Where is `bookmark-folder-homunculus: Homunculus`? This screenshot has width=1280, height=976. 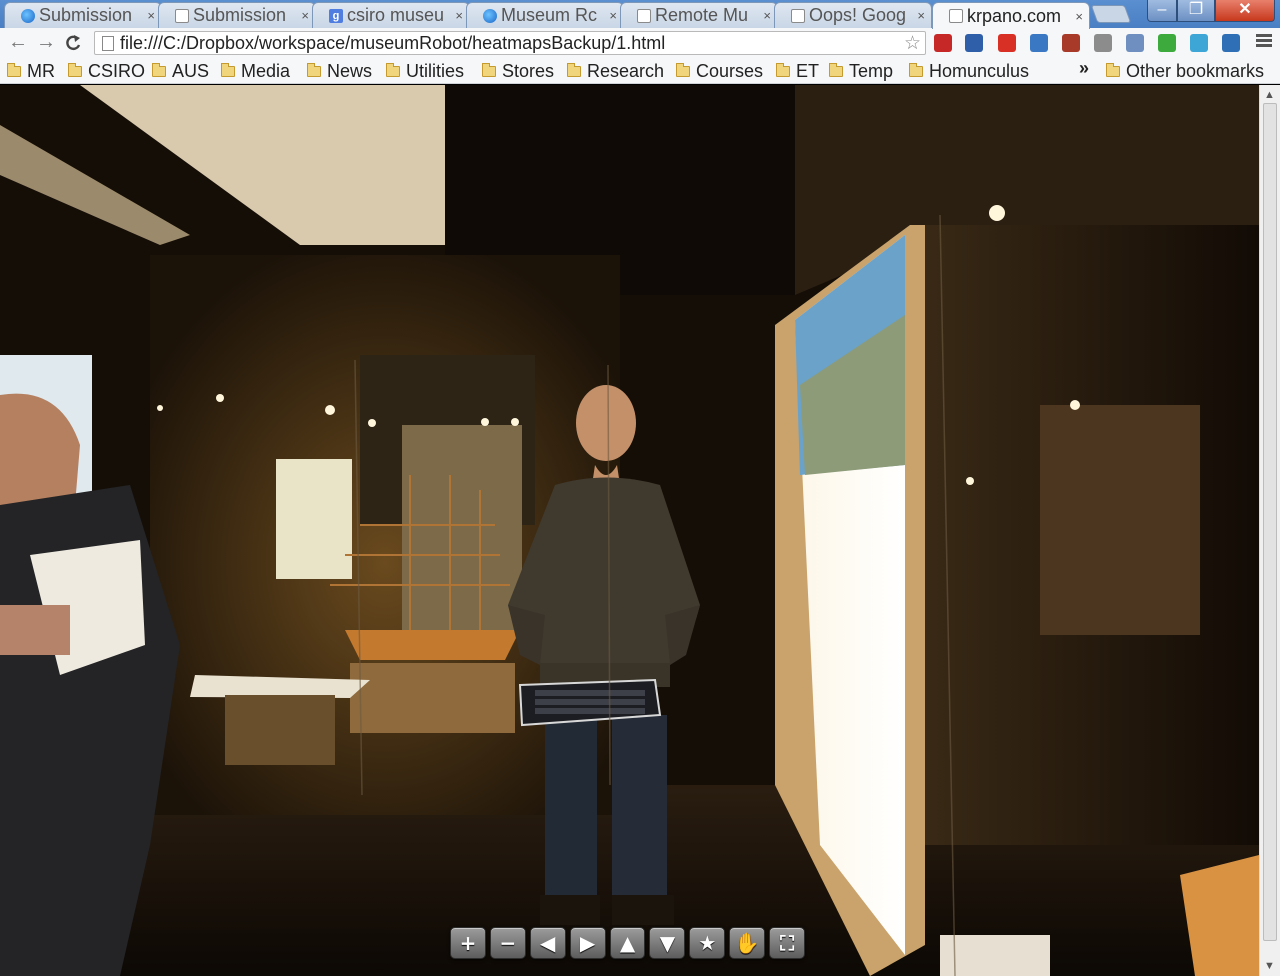
bookmark-folder-homunculus: Homunculus is located at coordinates (969, 71).